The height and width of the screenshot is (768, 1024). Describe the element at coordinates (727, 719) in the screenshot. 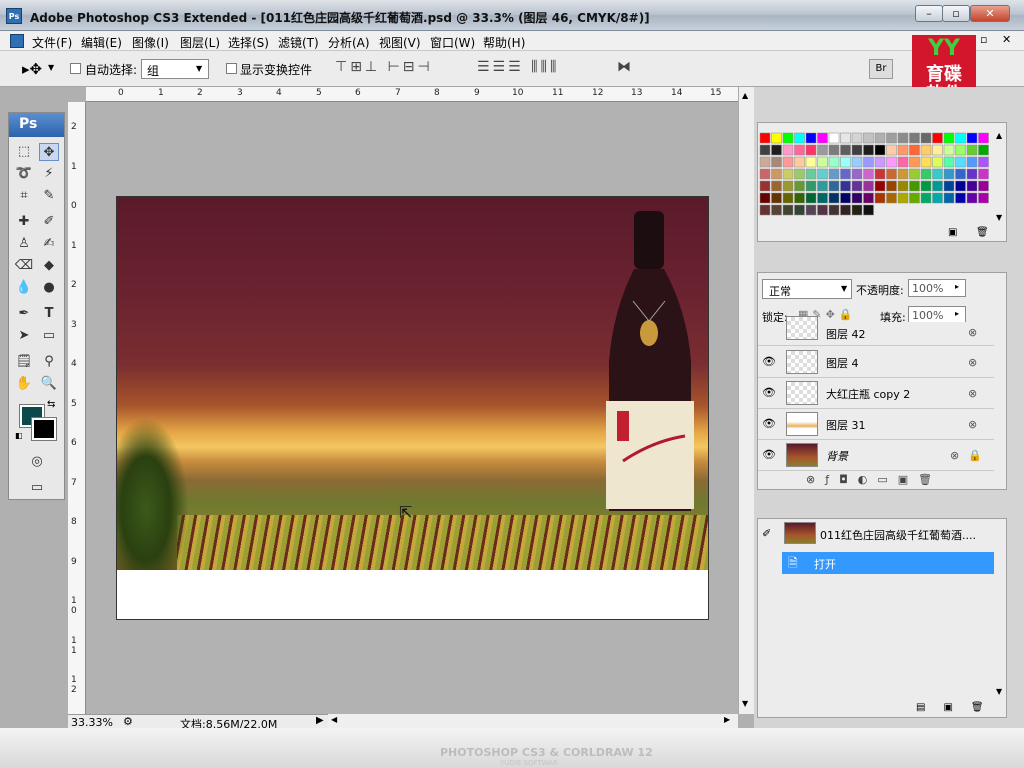

I see `scroll-right-icon: ▶` at that location.